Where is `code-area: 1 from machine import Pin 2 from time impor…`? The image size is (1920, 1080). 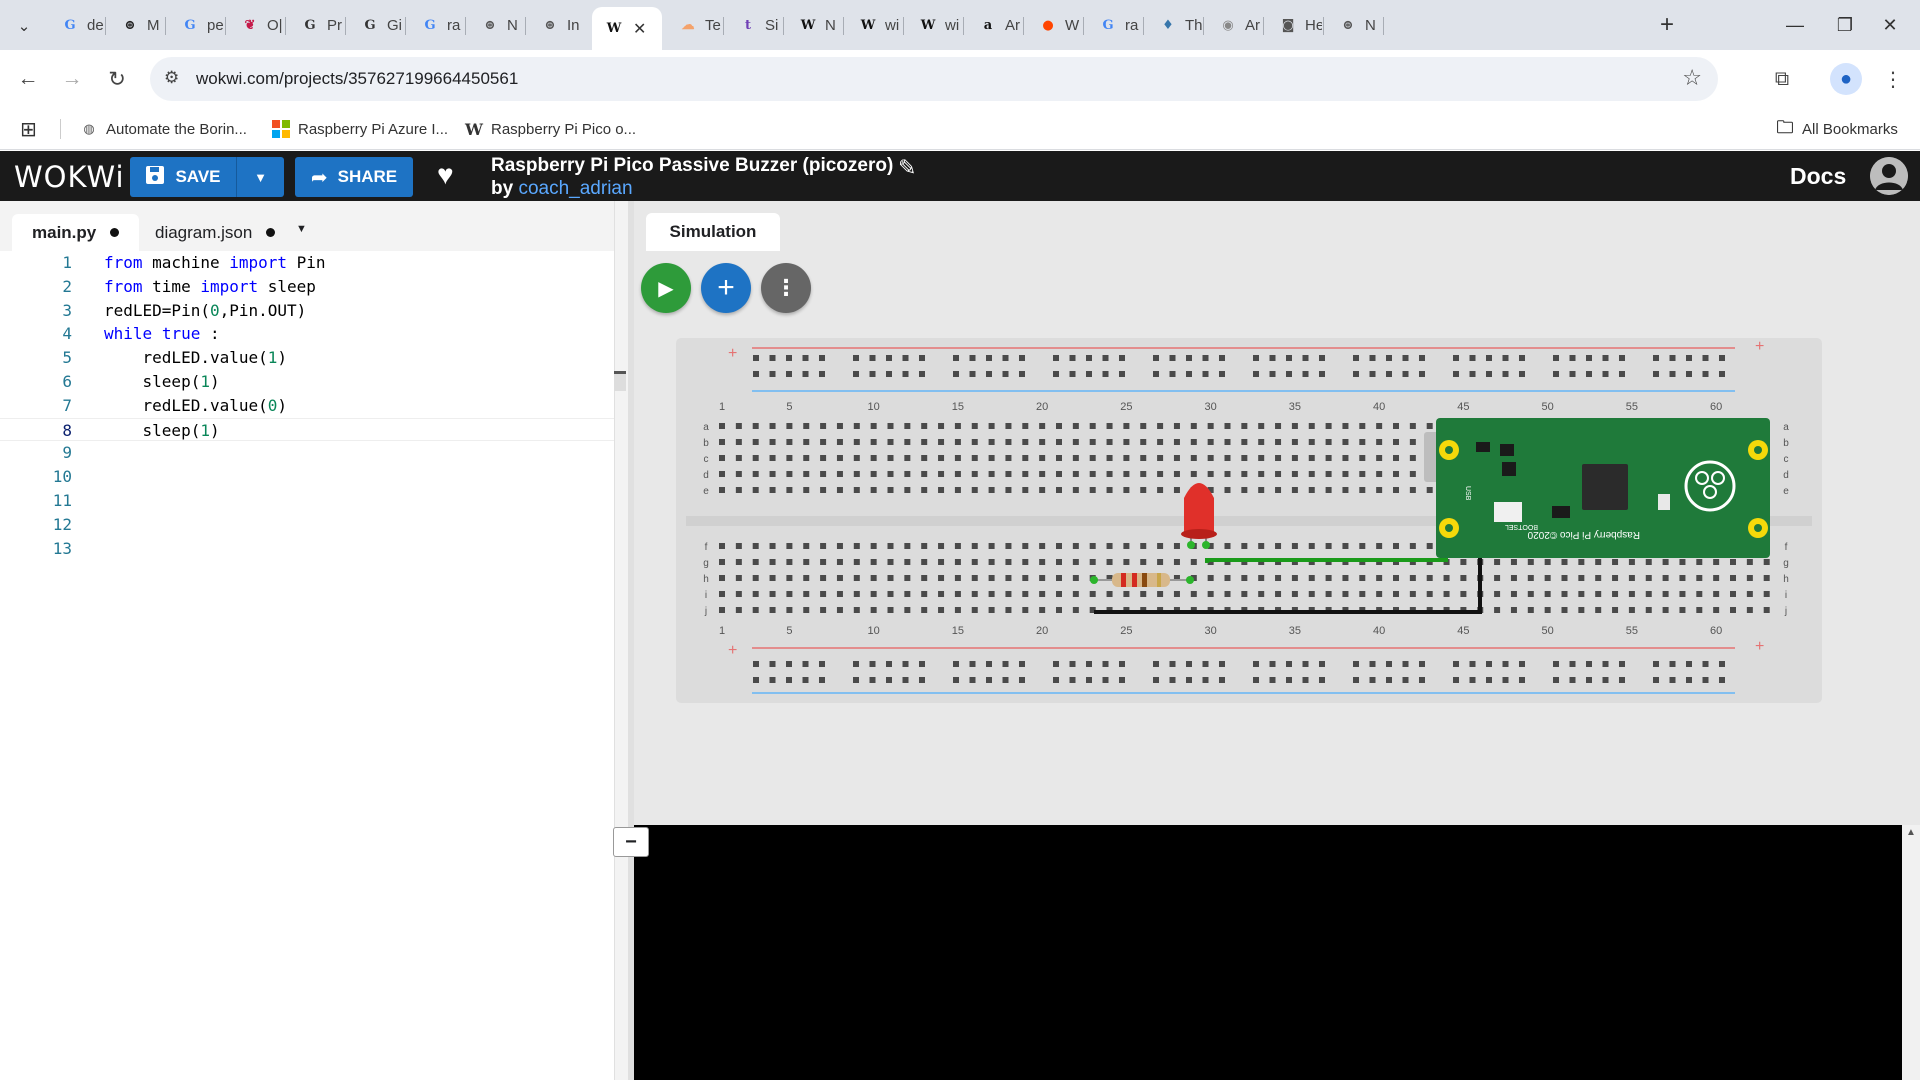
code-area: 1 from machine import Pin 2 from time impor… is located at coordinates (314, 405).